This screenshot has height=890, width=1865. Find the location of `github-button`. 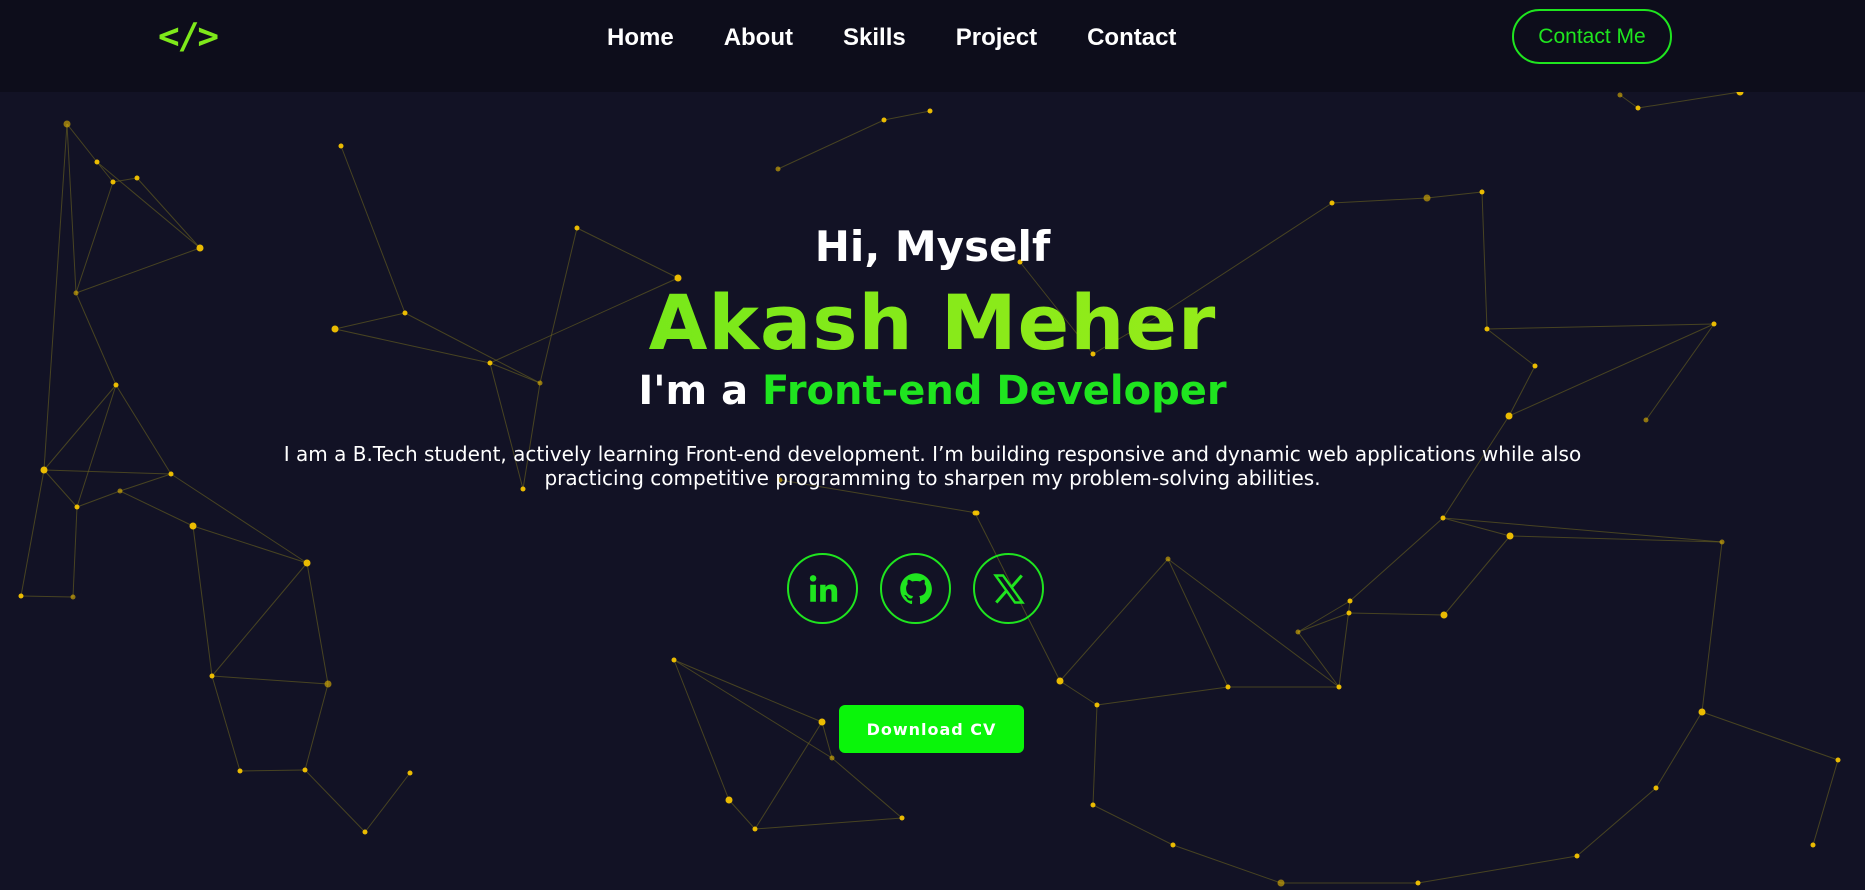

github-button is located at coordinates (915, 588).